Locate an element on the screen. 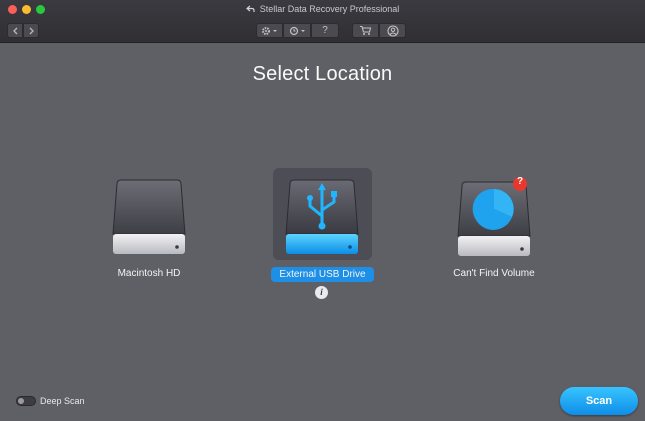 Image resolution: width=645 pixels, height=421 pixels. drive-cant-find-volume: ? is located at coordinates (494, 234).